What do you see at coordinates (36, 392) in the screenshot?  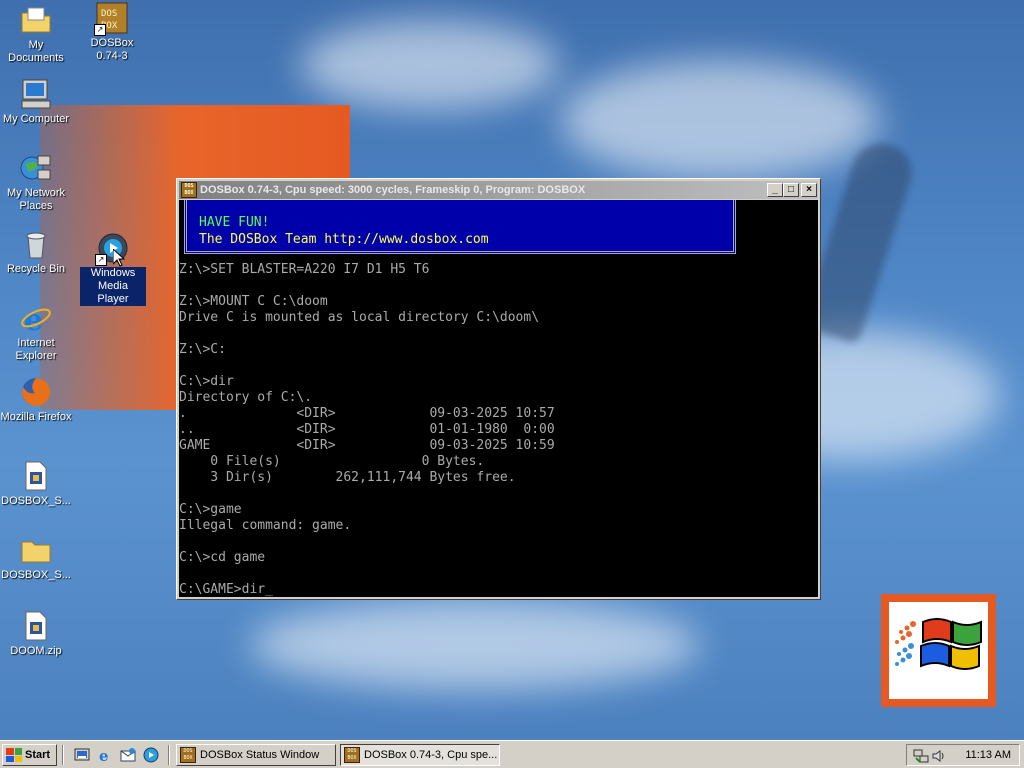 I see `firefox-icon` at bounding box center [36, 392].